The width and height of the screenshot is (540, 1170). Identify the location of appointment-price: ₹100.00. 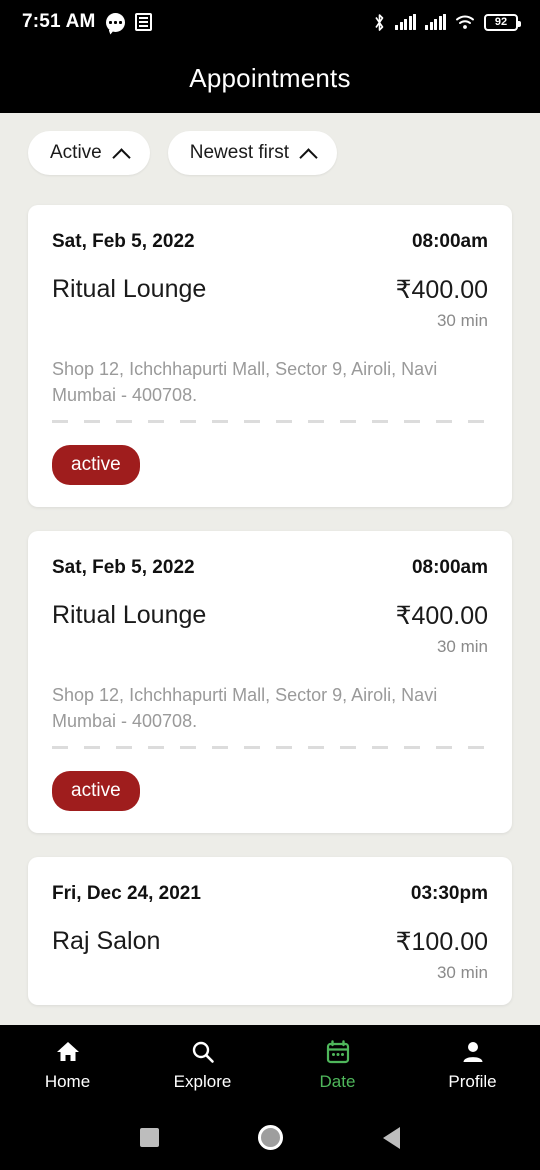
(441, 942).